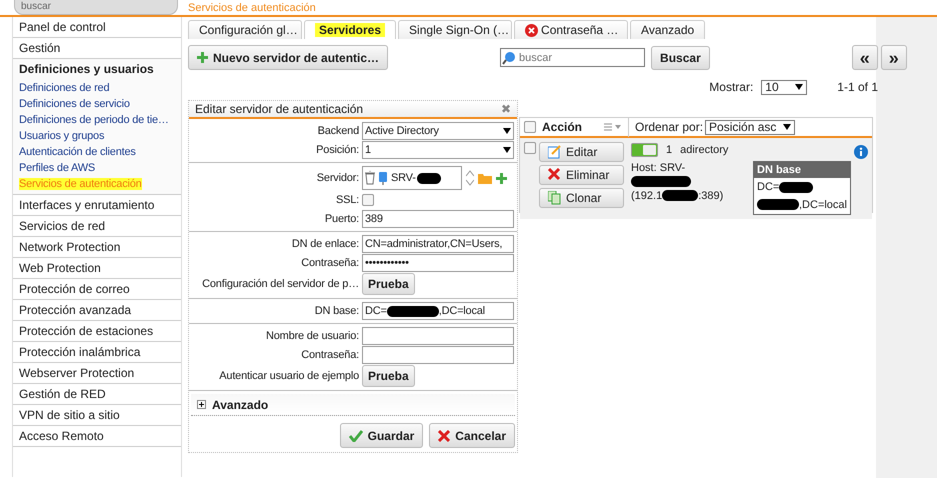  I want to click on sidebar-item: Webserver Protection, so click(97, 373).